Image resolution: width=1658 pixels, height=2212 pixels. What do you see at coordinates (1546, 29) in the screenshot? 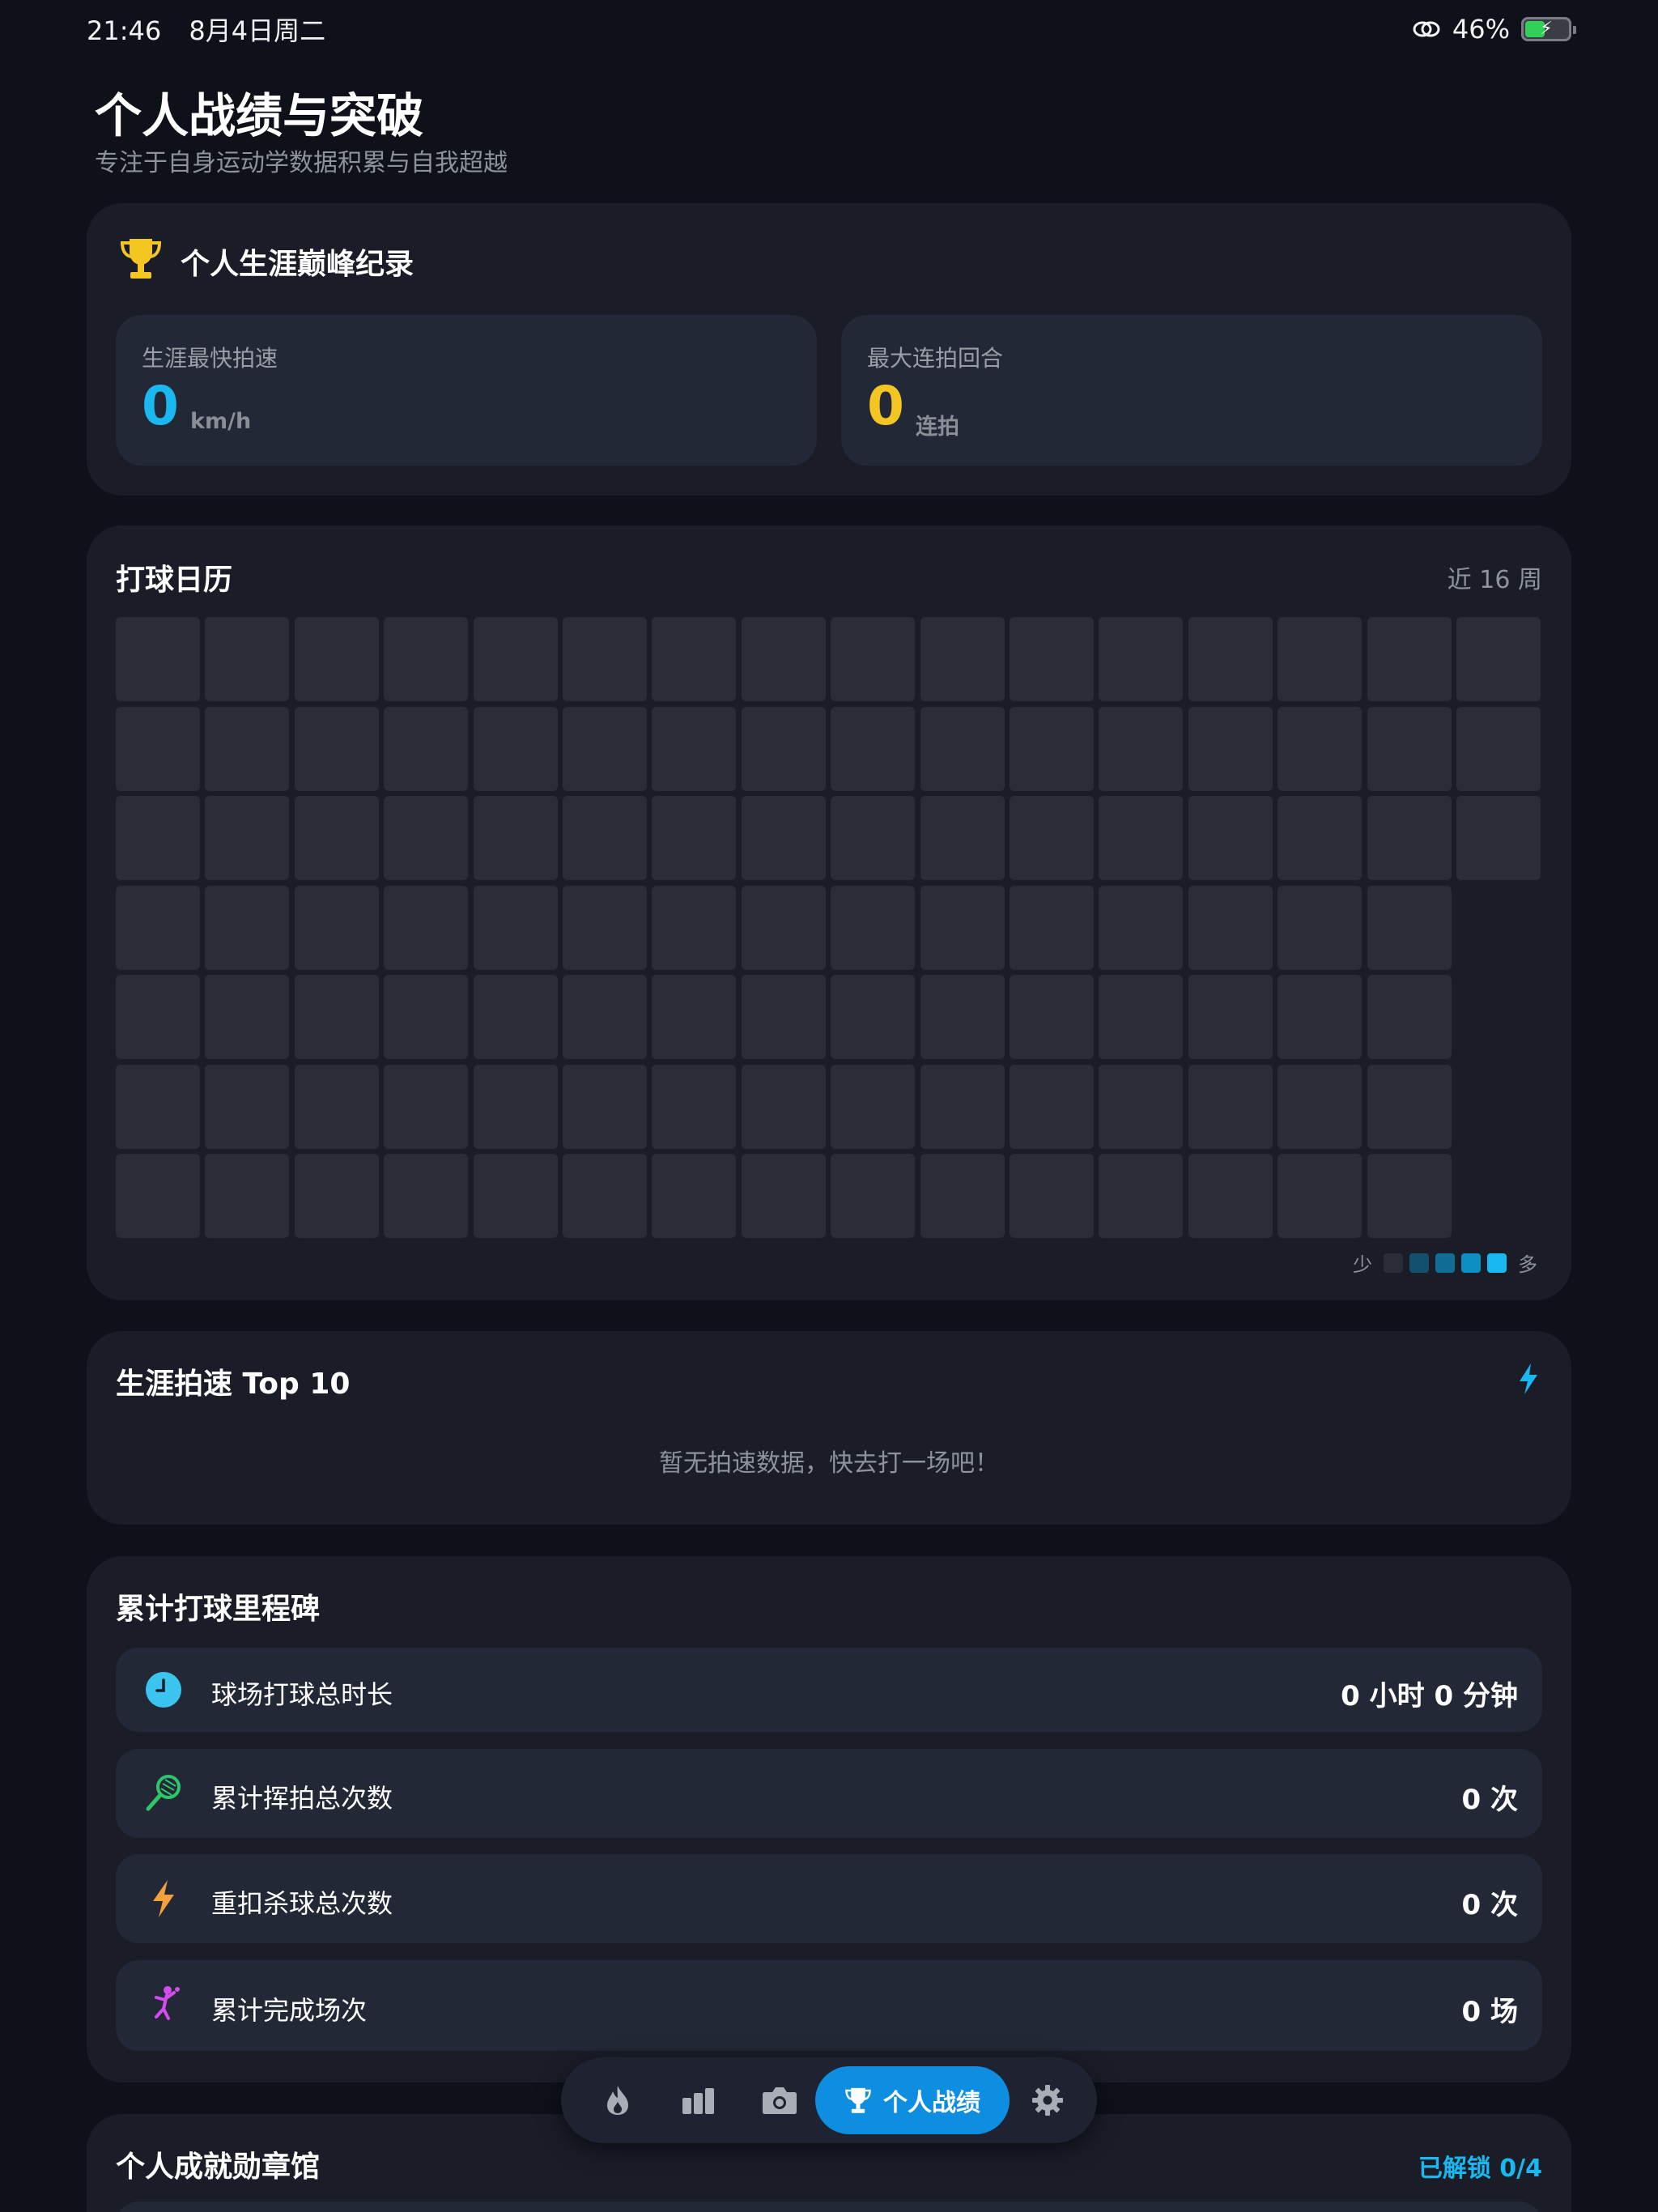
I see `charging-icon: ⚡` at bounding box center [1546, 29].